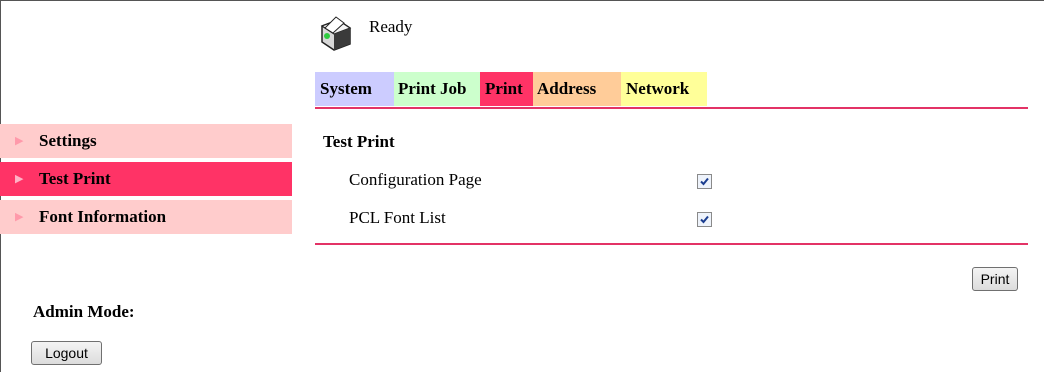 Image resolution: width=1044 pixels, height=372 pixels. I want to click on configuration-page-checkbox, so click(704, 181).